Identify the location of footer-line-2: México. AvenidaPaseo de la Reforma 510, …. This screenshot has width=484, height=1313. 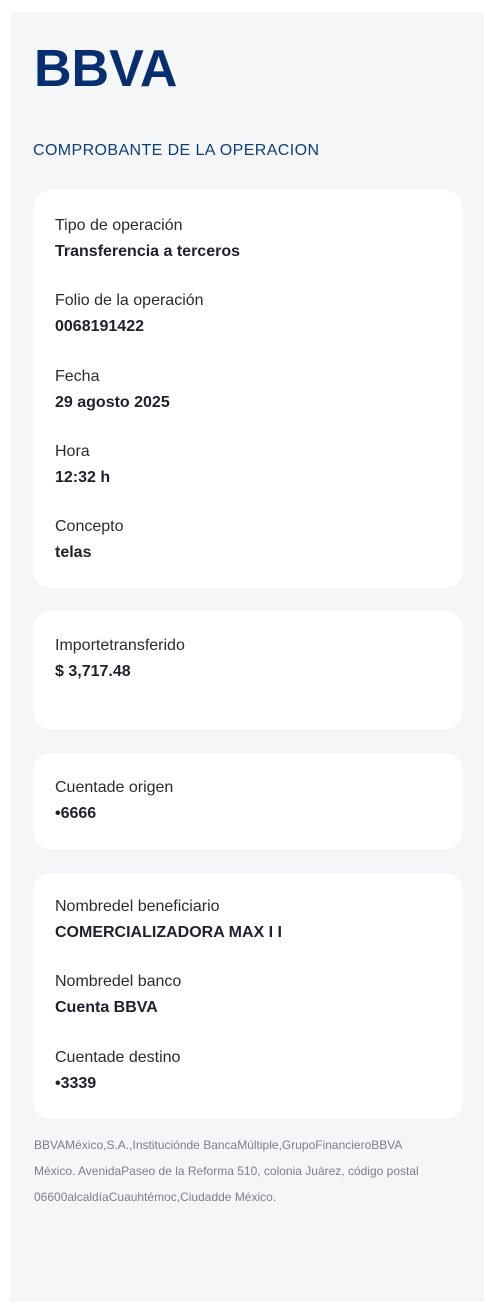
(226, 1171).